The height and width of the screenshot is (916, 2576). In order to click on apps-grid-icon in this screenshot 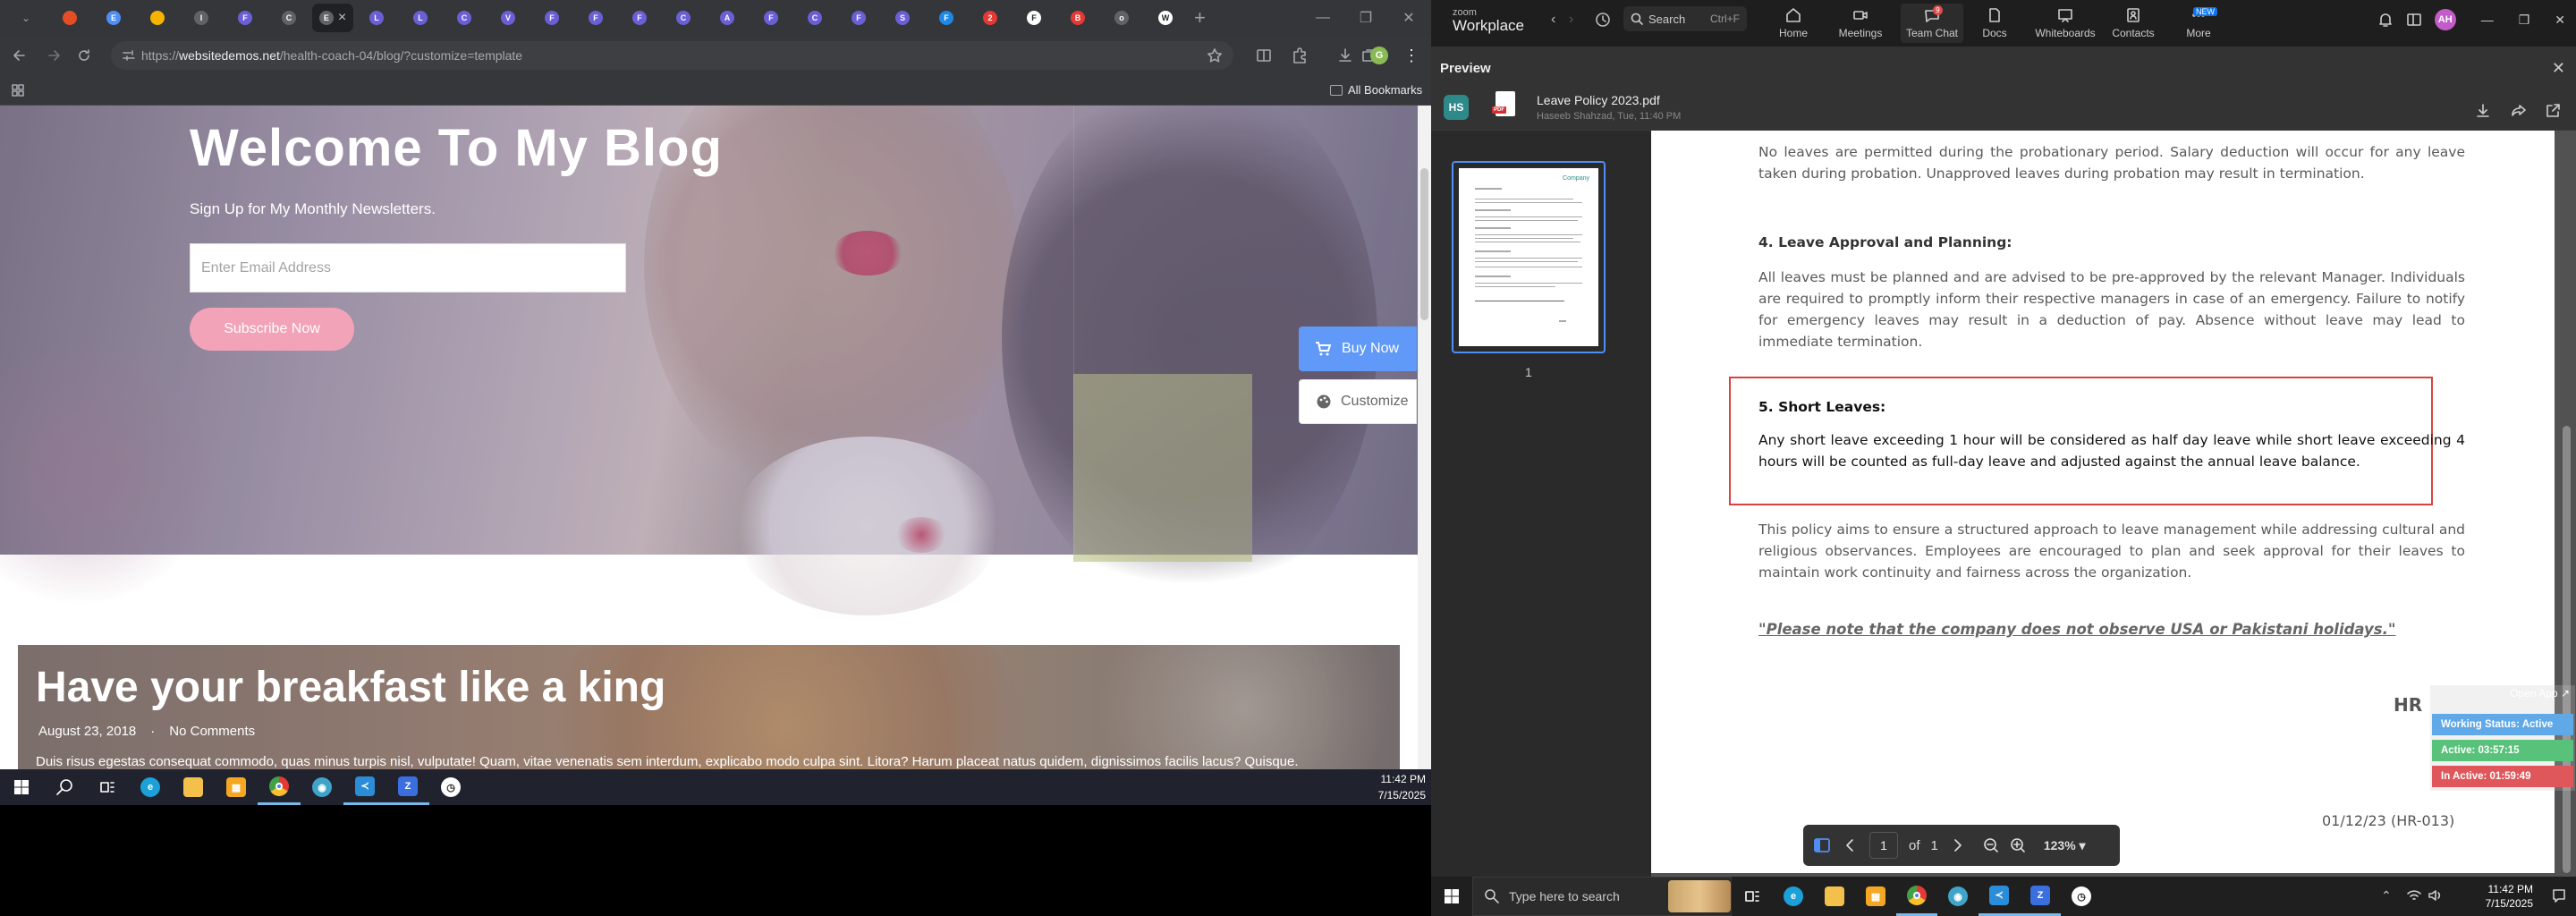, I will do `click(18, 90)`.